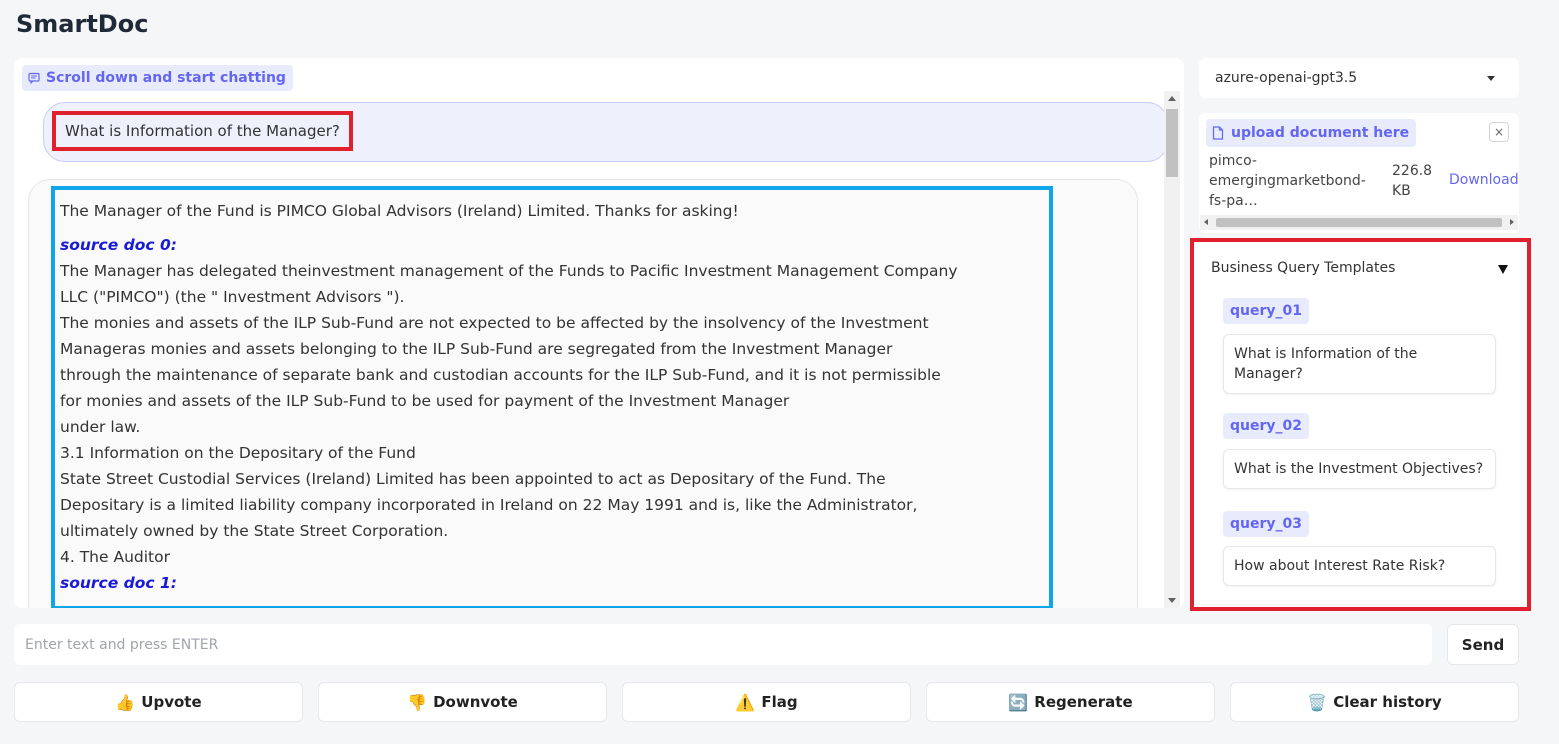 The image size is (1559, 744). I want to click on query-label: query_02, so click(1266, 426).